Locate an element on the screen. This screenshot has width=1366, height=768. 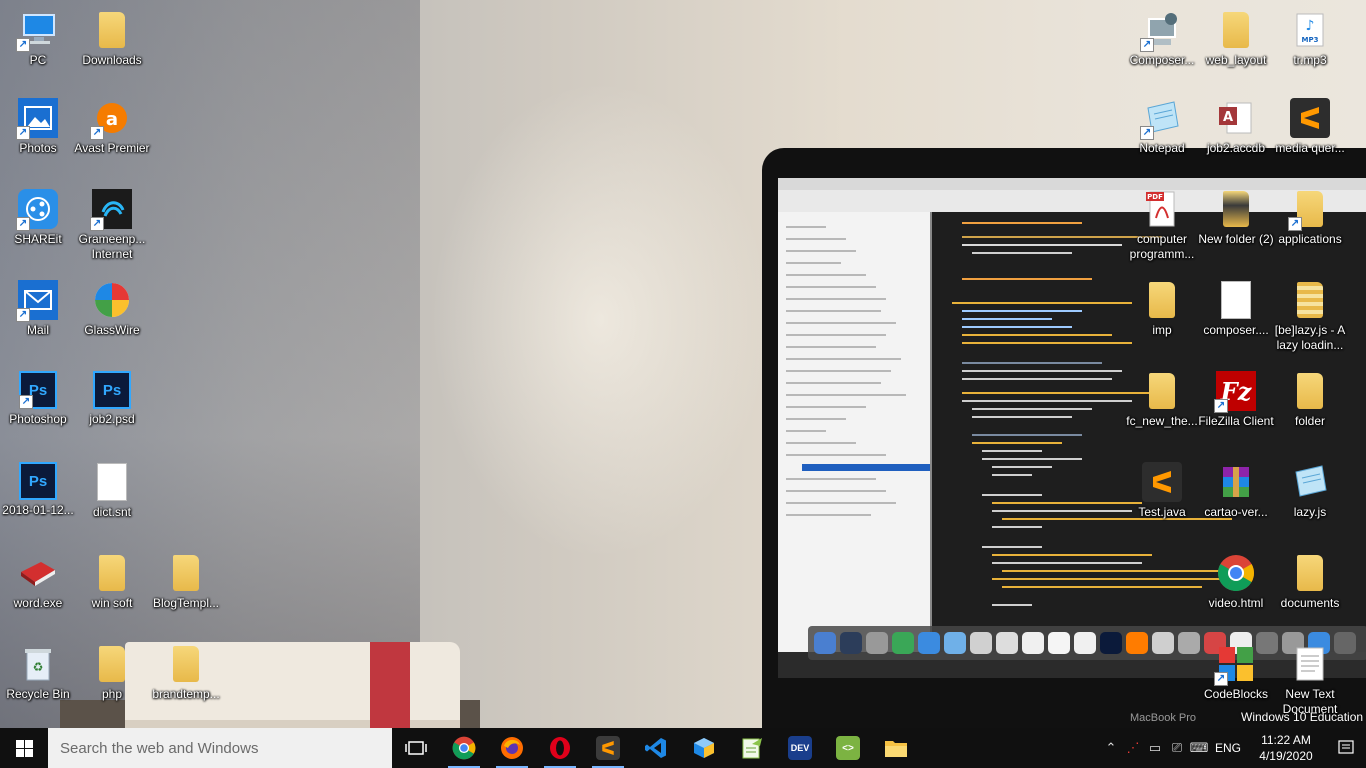
desktop-icon-grameenphone: Grameenp... Internet is located at coordinates (112, 225).